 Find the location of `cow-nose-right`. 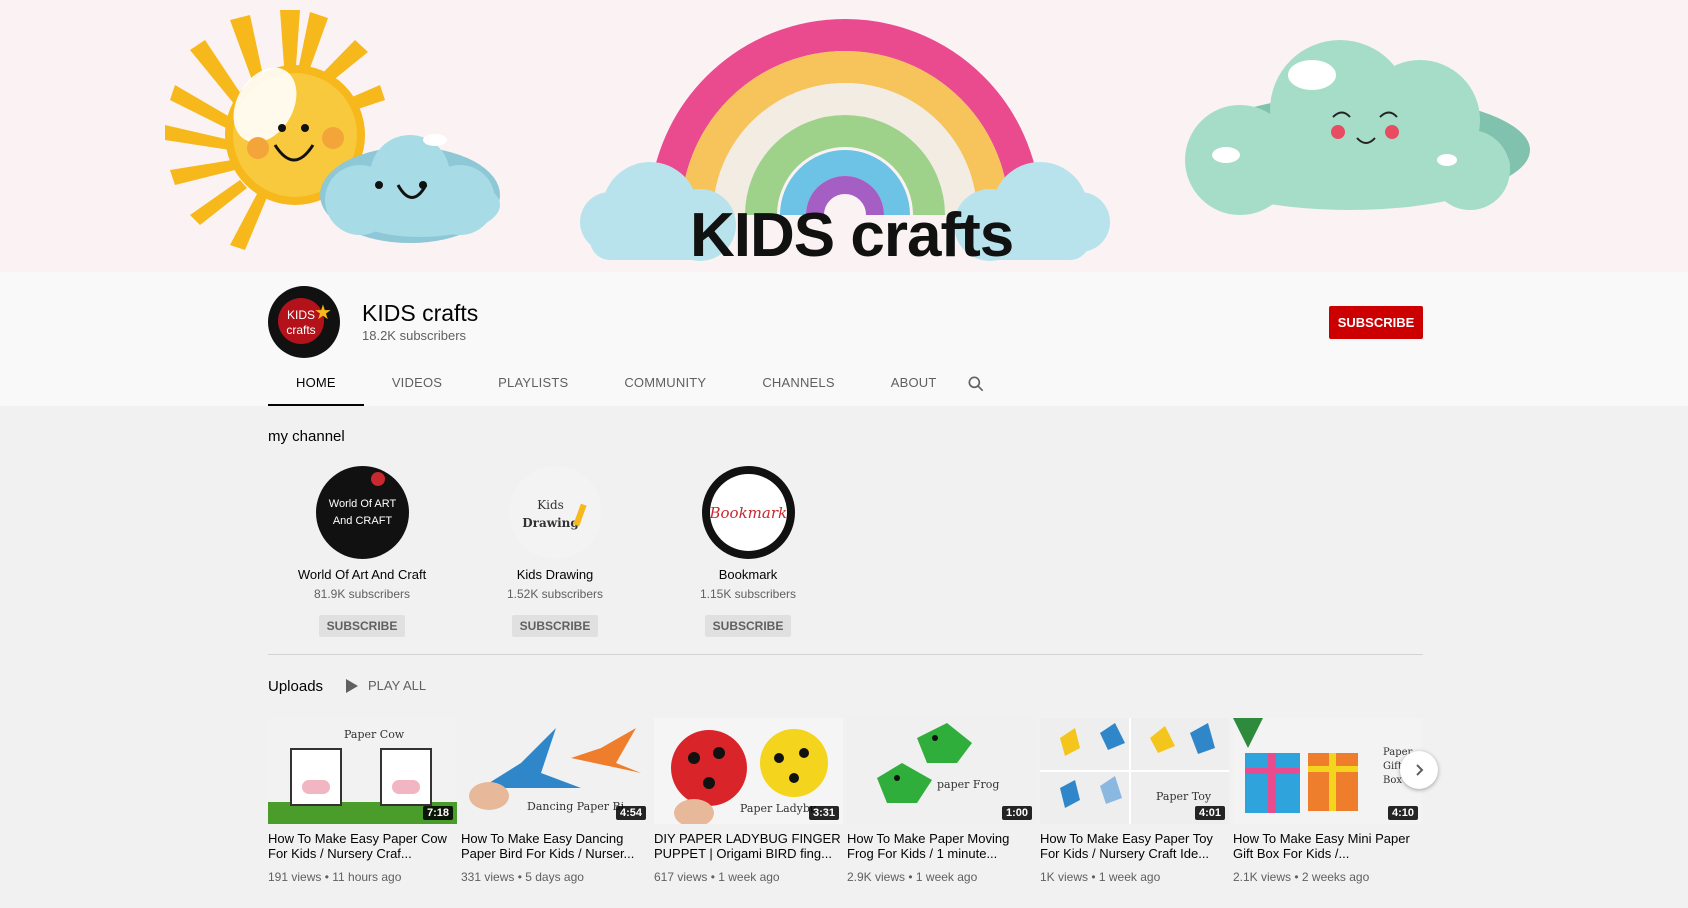

cow-nose-right is located at coordinates (406, 787).